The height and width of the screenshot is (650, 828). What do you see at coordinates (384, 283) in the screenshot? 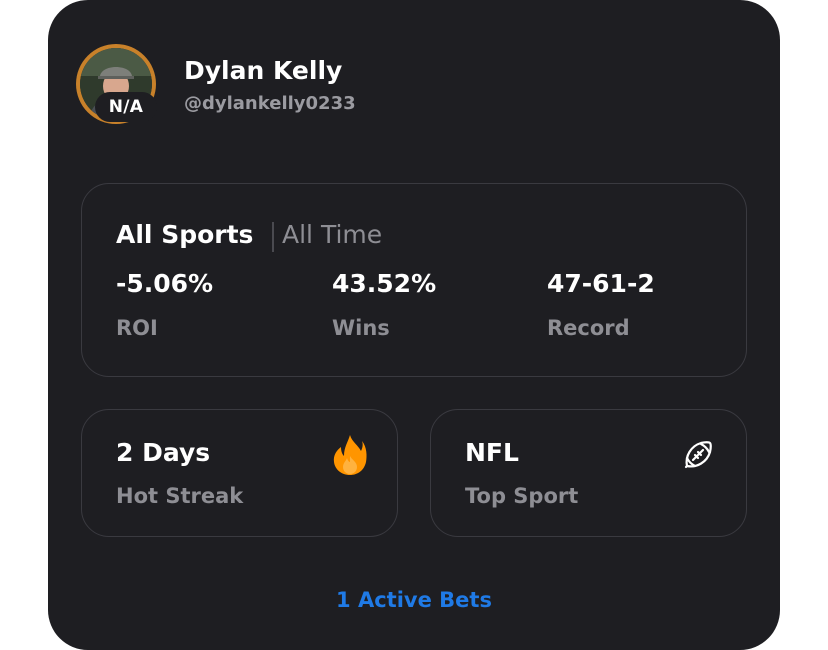
I see `wins-value: 43.52%` at bounding box center [384, 283].